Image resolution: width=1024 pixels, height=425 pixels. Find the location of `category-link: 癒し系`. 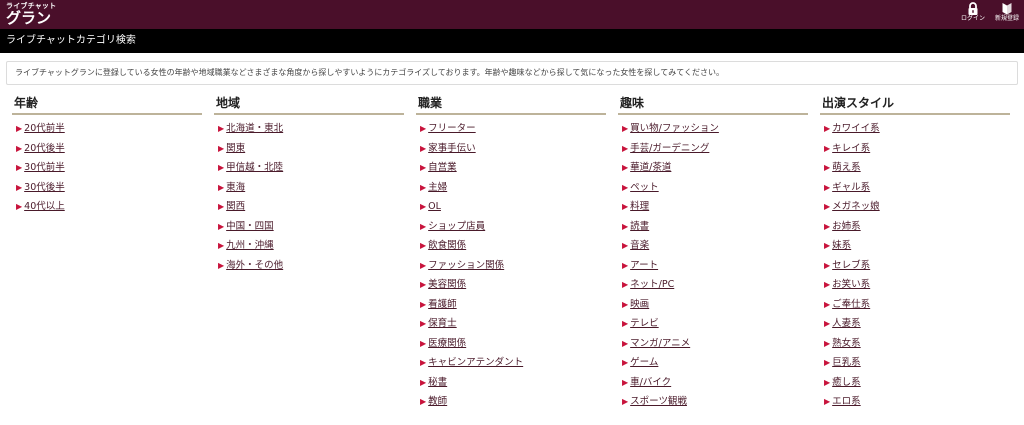

category-link: 癒し系 is located at coordinates (846, 382).